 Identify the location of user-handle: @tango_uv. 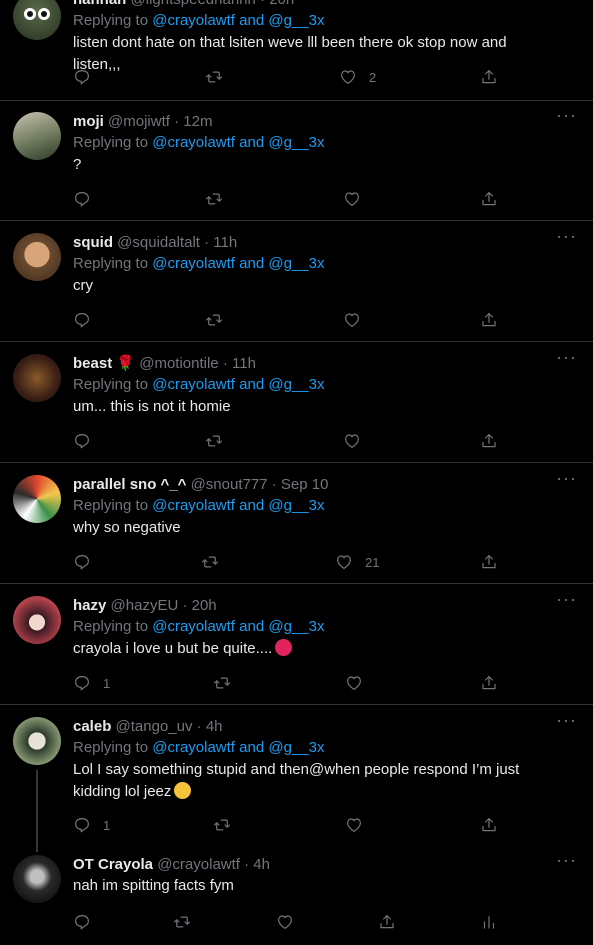
(154, 726).